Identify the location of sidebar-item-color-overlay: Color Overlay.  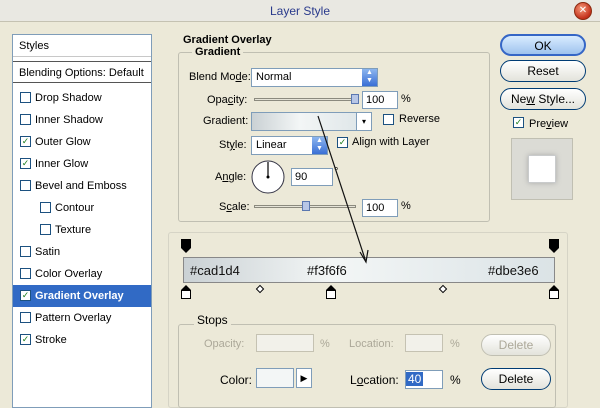
(82, 274).